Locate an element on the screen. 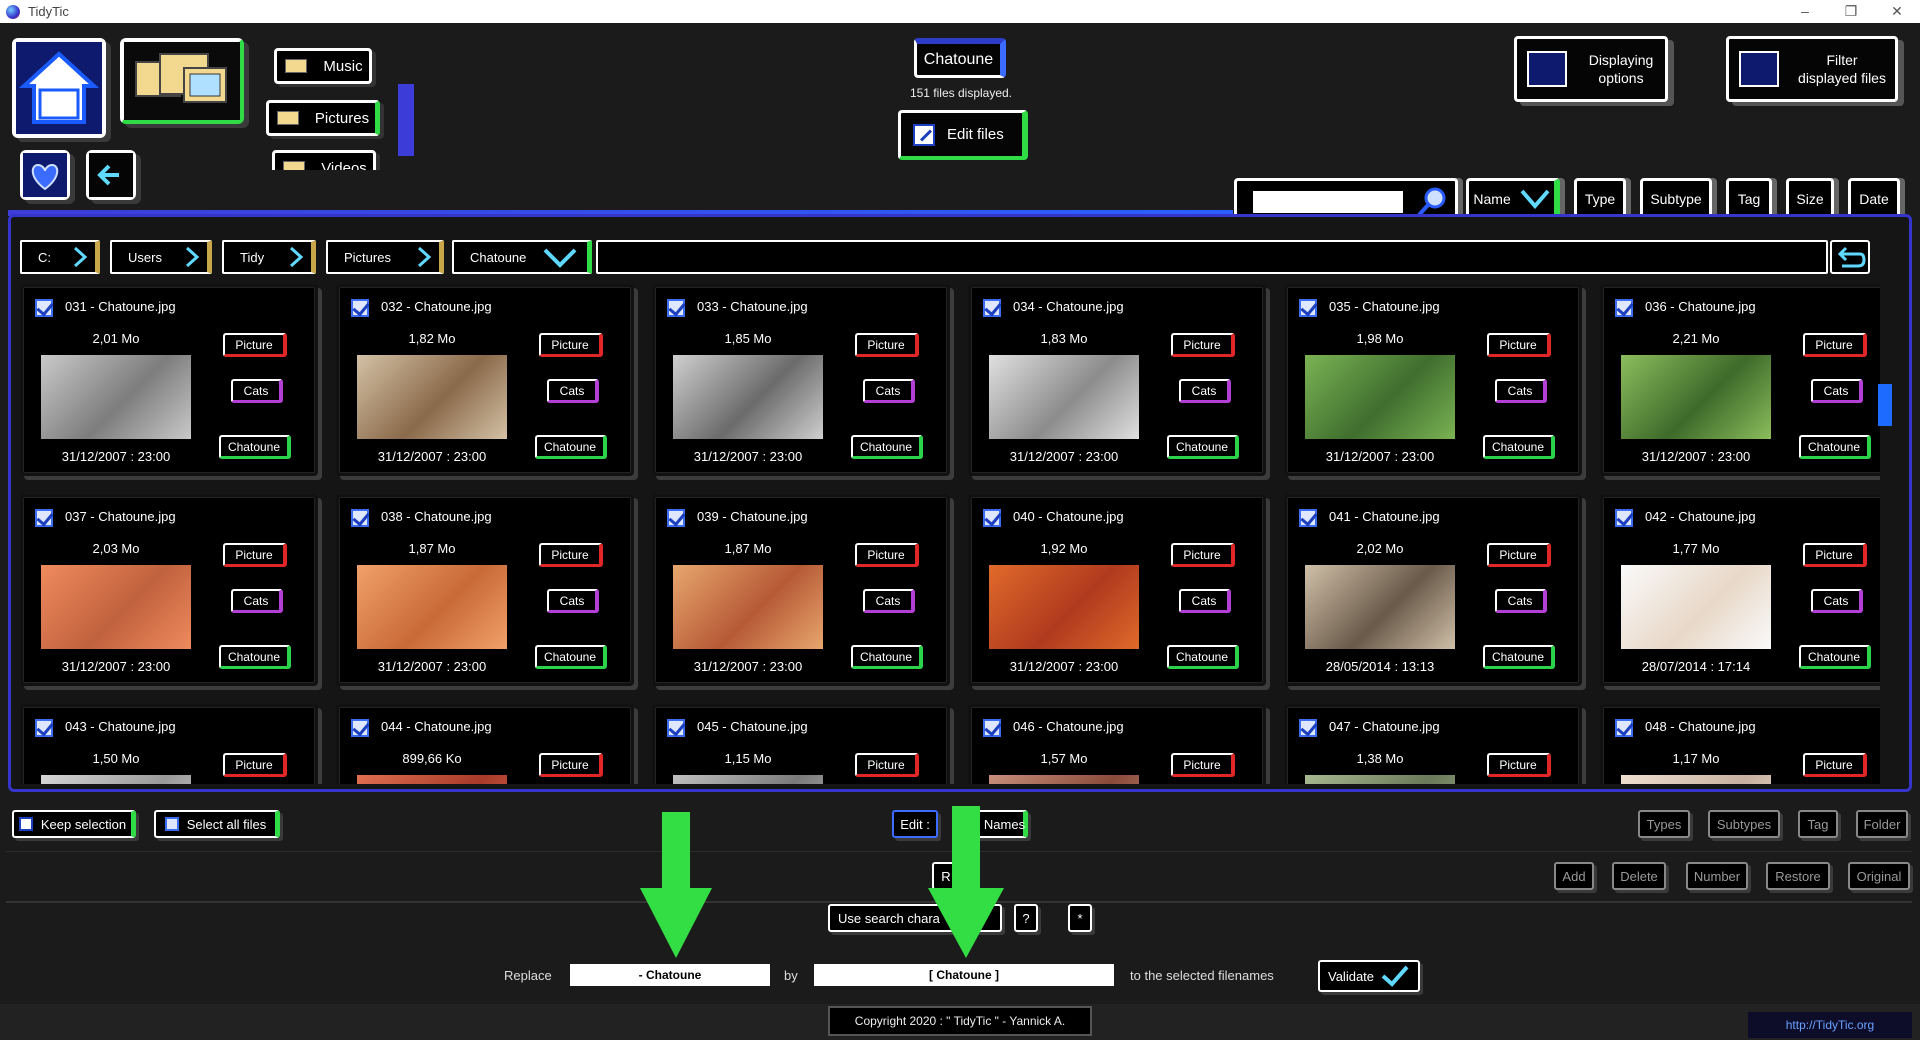 Image resolution: width=1920 pixels, height=1040 pixels. keep-selection-button: Keep selection is located at coordinates (74, 824).